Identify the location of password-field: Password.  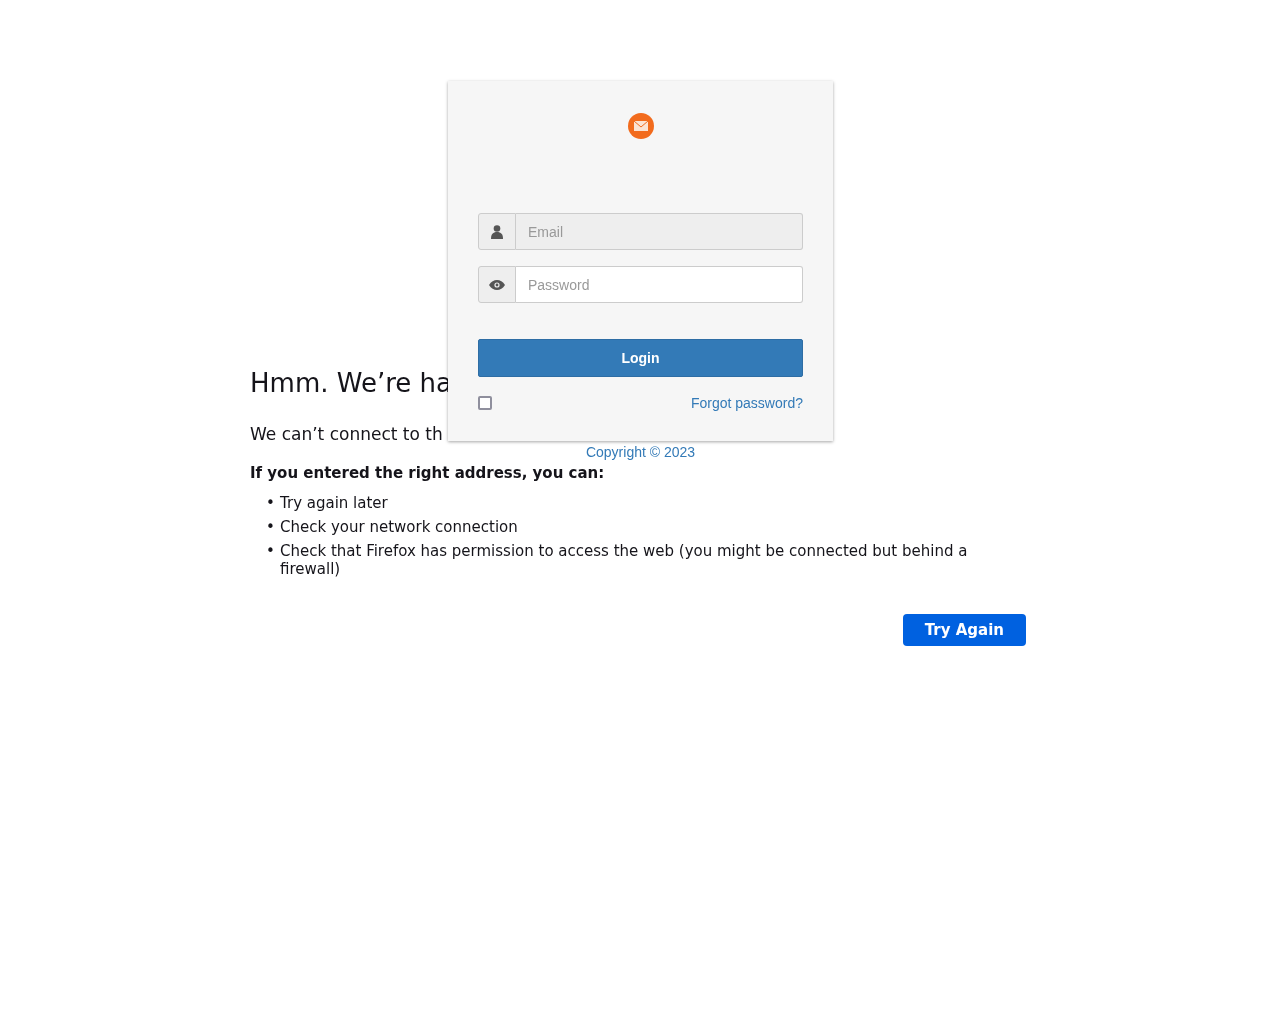
(659, 284).